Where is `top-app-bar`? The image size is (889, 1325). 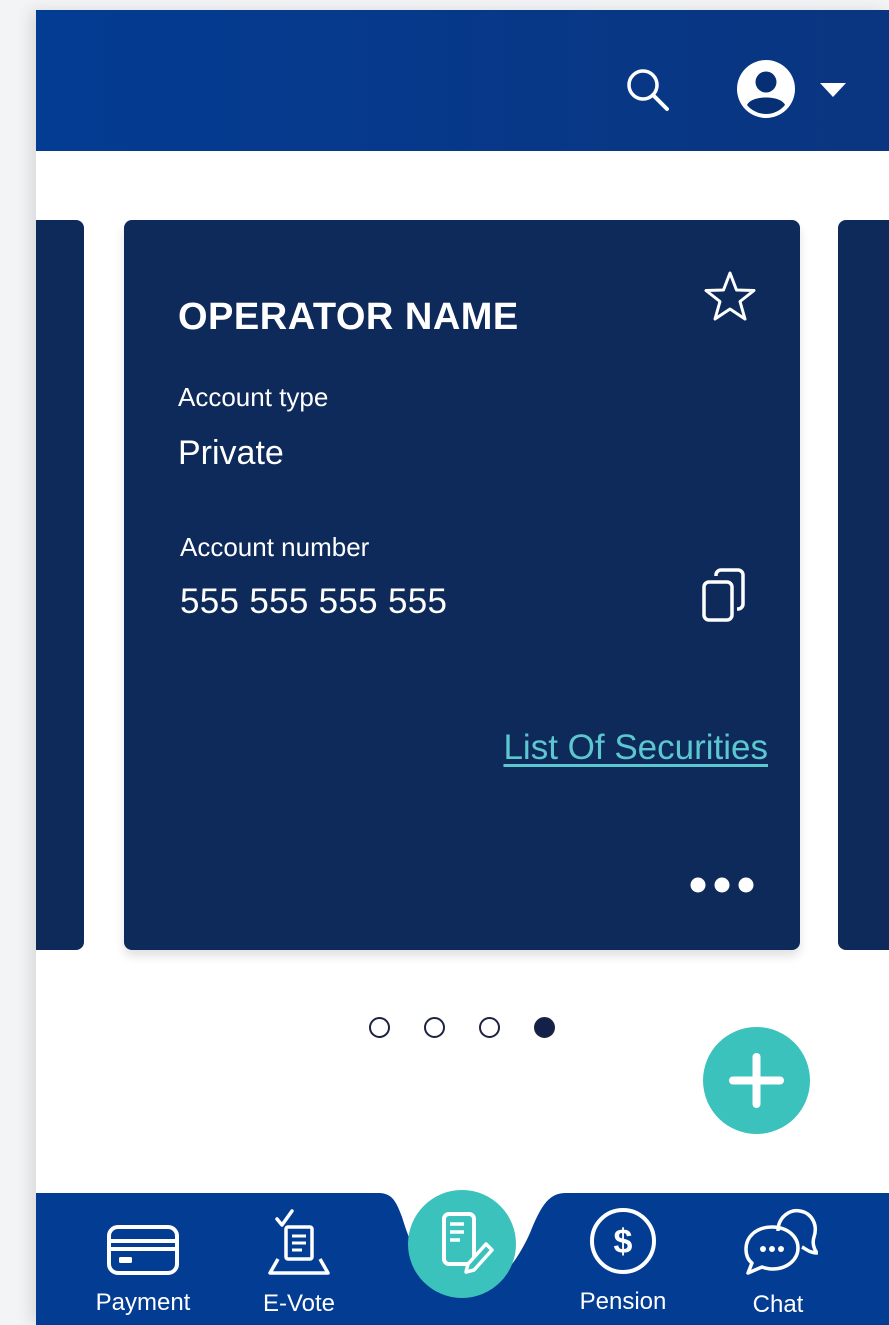 top-app-bar is located at coordinates (462, 80).